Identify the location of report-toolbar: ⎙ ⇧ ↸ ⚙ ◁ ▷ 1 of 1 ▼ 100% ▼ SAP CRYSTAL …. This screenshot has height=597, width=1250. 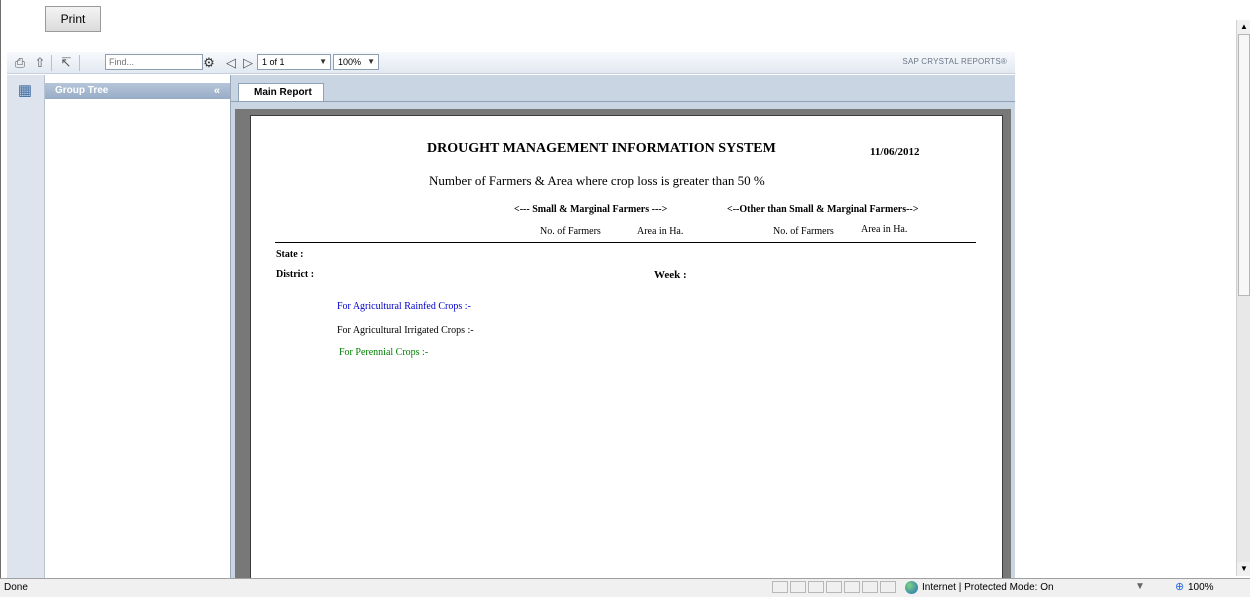
(511, 63).